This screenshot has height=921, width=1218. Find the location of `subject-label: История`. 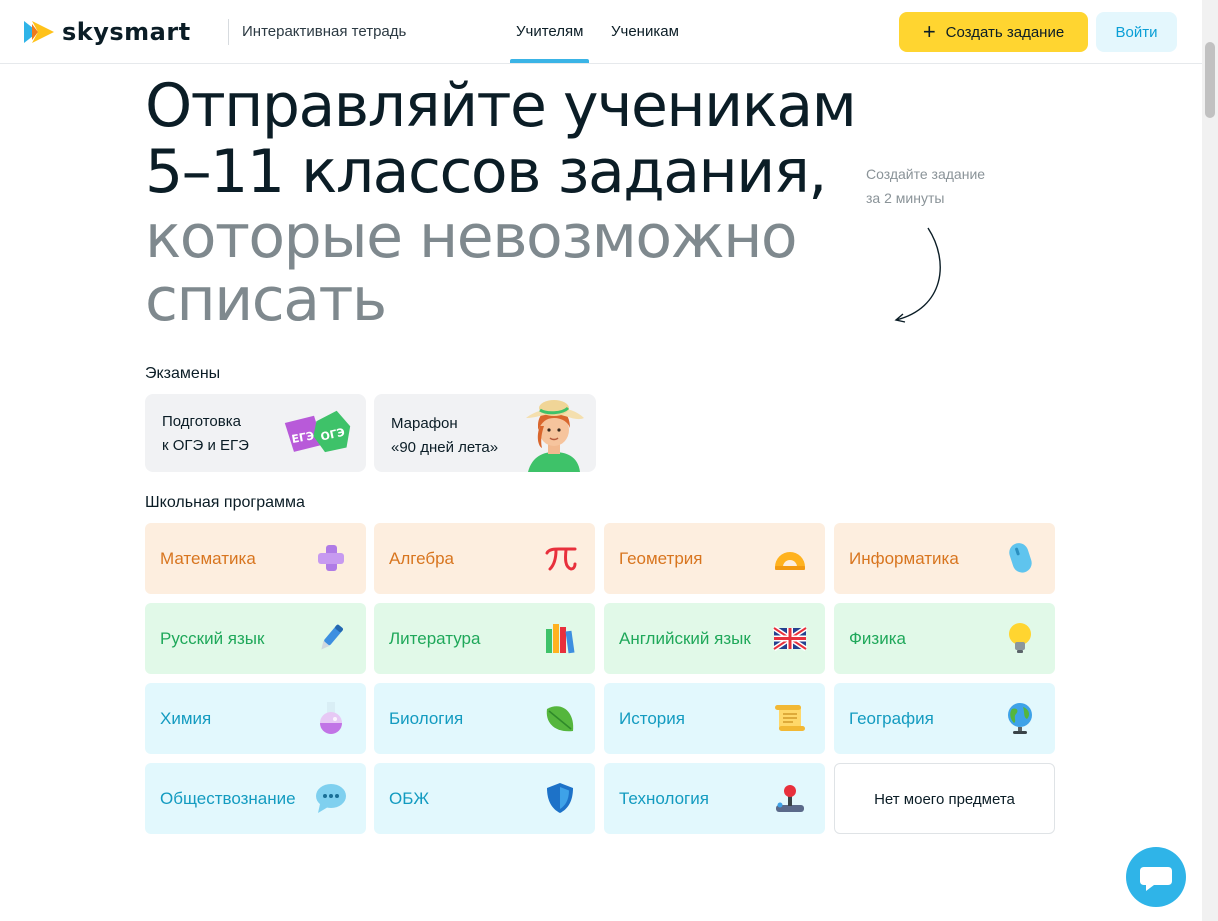

subject-label: История is located at coordinates (652, 718).